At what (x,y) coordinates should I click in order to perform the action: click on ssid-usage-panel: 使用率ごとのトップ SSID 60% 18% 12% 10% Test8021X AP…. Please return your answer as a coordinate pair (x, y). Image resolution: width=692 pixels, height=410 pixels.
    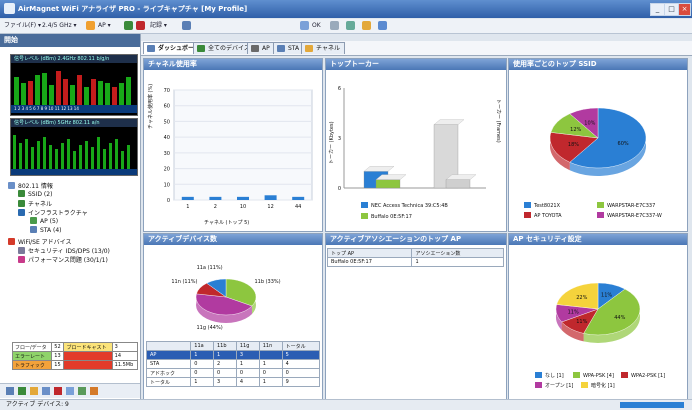
    Looking at the image, I should click on (598, 145).